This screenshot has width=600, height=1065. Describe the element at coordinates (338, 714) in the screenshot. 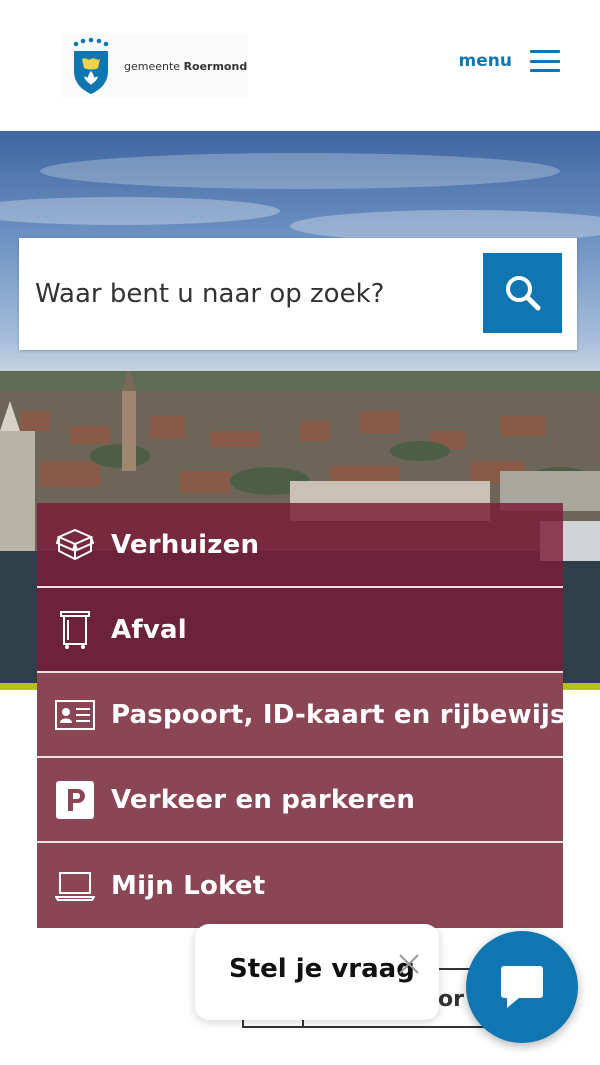

I see `tile-label: Paspoort, ID-kaart en rijbewijs` at that location.